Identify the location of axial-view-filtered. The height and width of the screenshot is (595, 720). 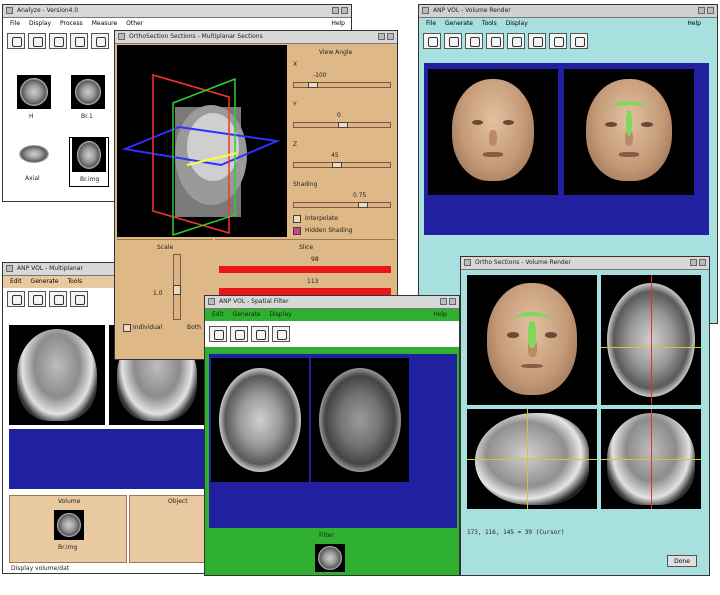
(360, 420).